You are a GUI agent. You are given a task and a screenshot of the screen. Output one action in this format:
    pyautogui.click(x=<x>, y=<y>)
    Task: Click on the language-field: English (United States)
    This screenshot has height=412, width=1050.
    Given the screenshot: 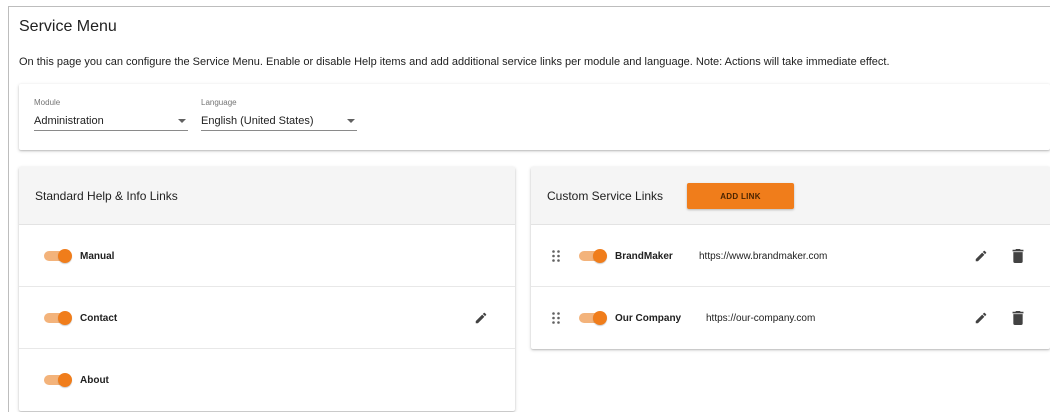 What is the action you would take?
    pyautogui.click(x=279, y=121)
    